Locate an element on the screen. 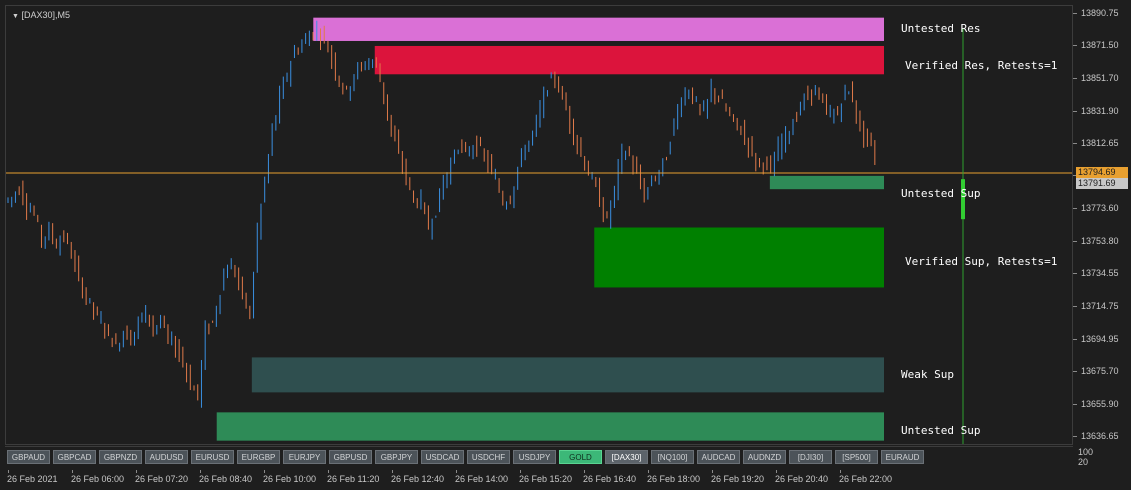 This screenshot has height=490, width=1131. time-label: 26 Feb 15:20 is located at coordinates (546, 479).